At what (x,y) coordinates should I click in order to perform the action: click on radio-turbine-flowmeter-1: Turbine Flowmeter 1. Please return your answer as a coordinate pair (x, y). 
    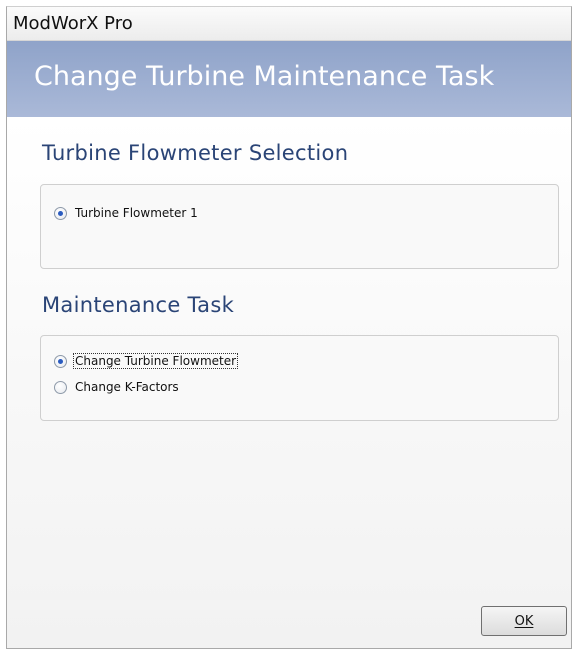
    Looking at the image, I should click on (126, 213).